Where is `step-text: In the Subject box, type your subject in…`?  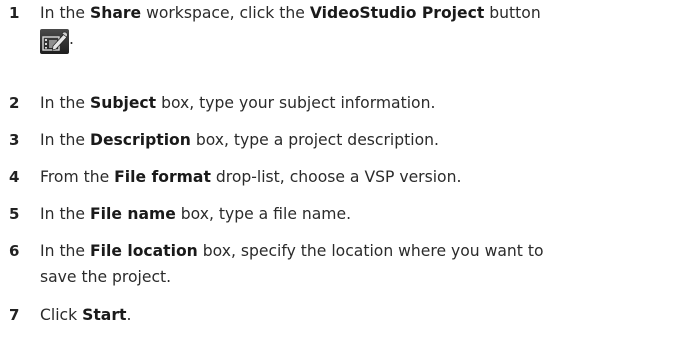
step-text: In the Subject box, type your subject in… is located at coordinates (365, 103).